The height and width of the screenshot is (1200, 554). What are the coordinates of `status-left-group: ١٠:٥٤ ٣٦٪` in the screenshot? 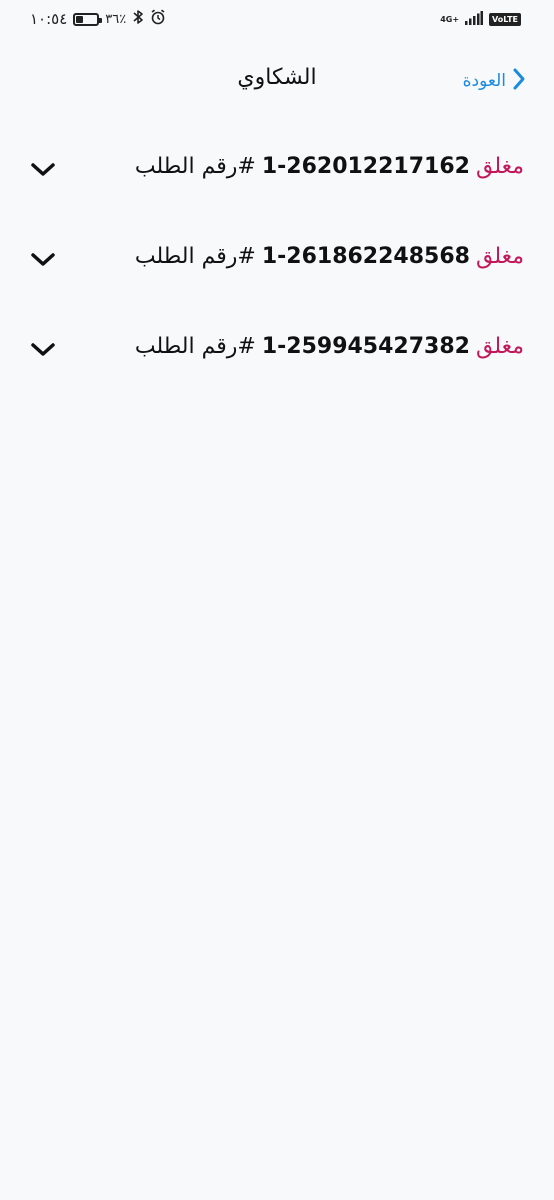 It's located at (98, 19).